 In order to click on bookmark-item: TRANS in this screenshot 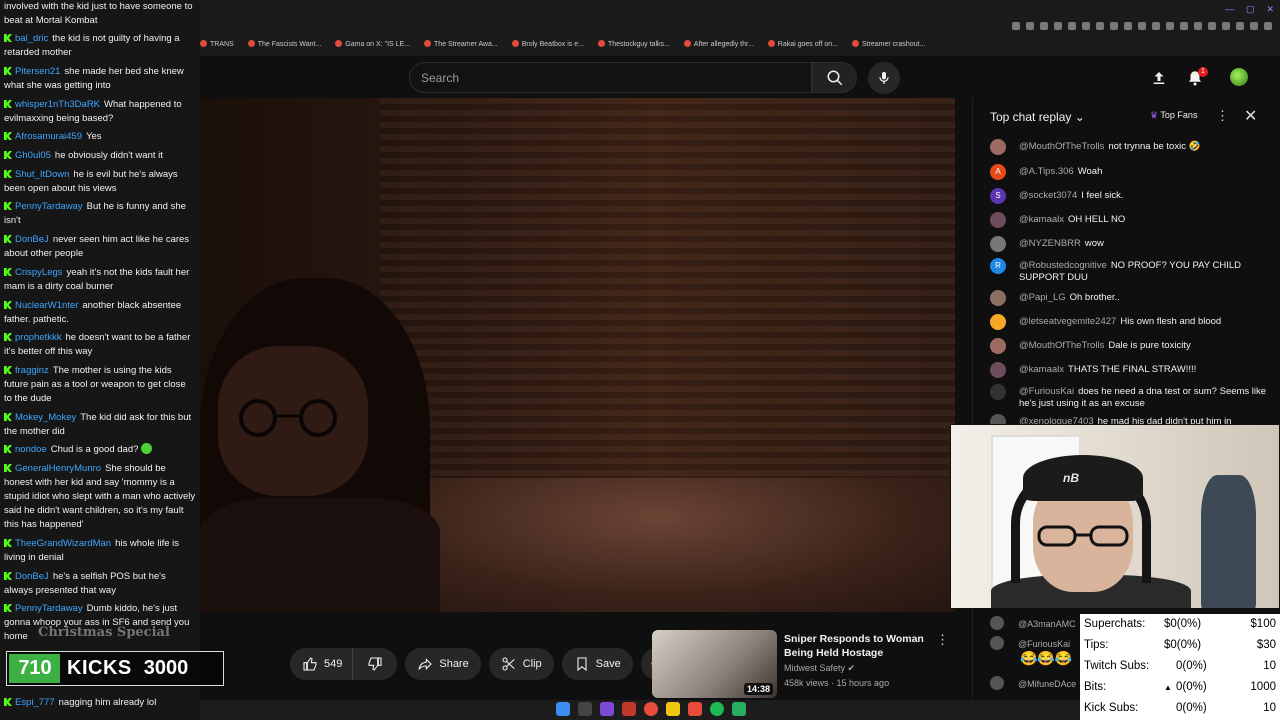, I will do `click(217, 47)`.